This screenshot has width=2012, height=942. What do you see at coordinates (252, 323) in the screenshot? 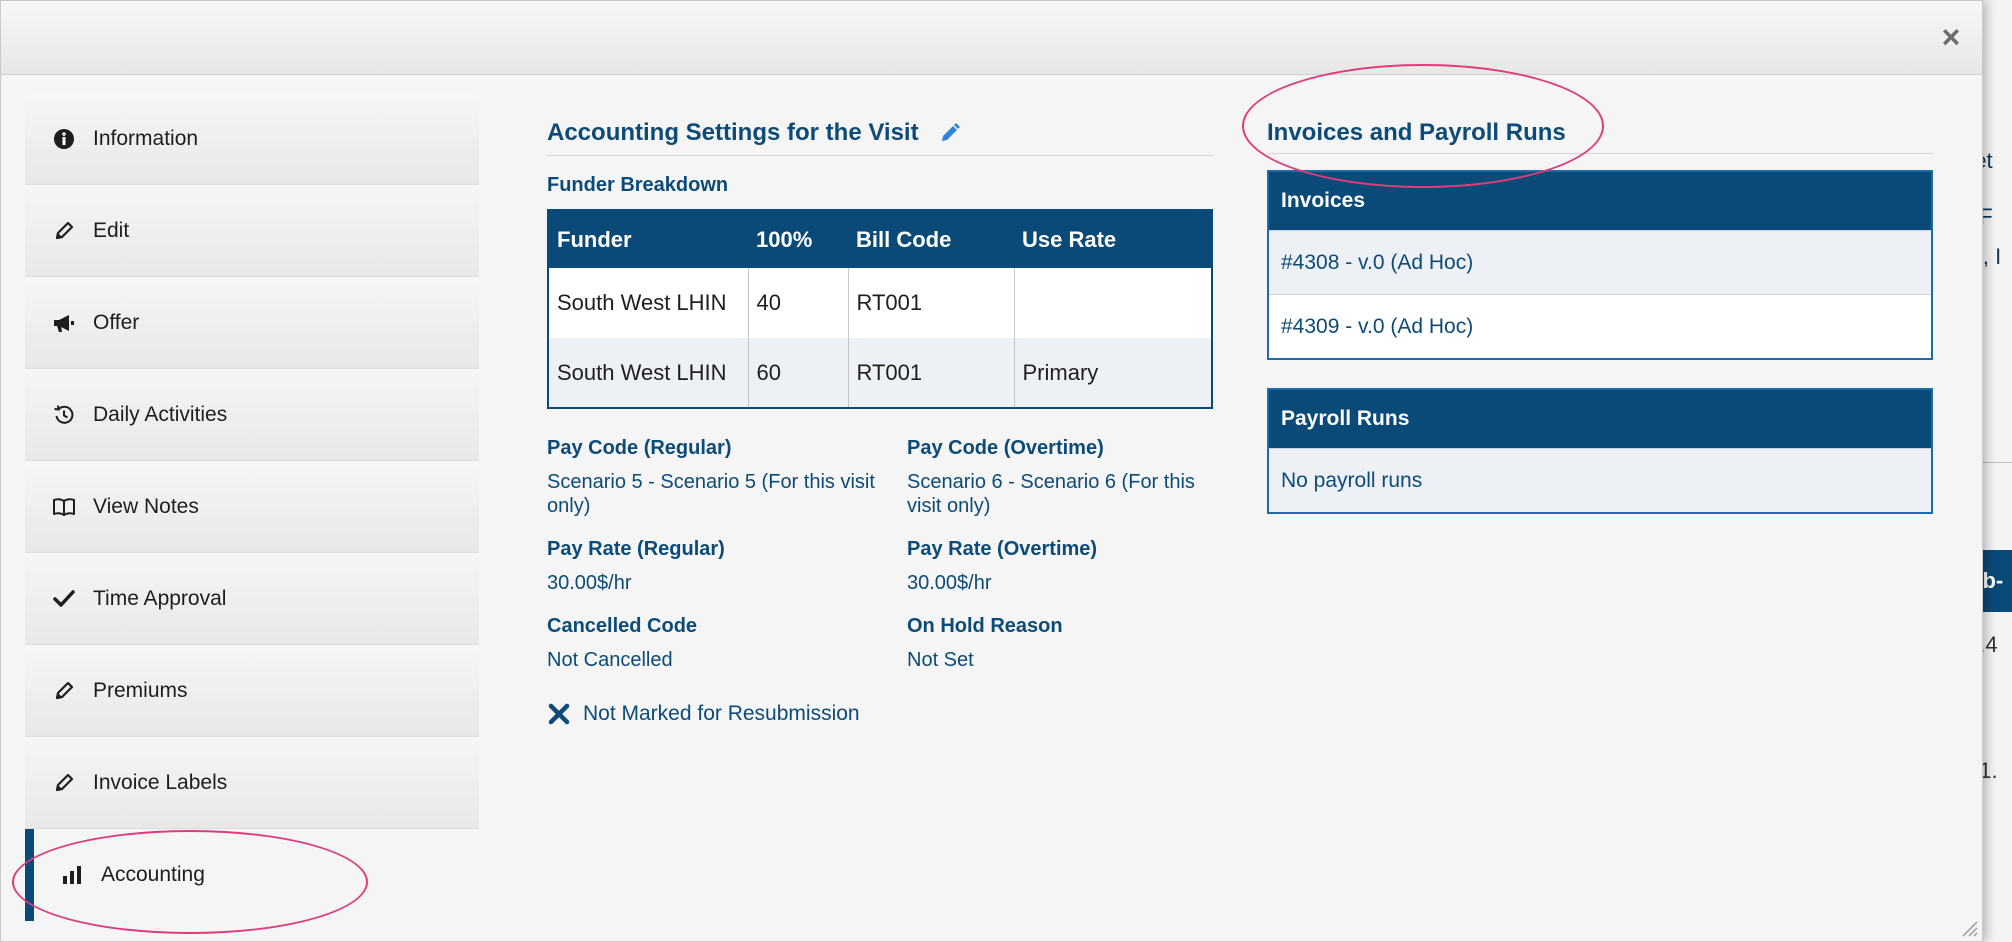
I see `sidebar-item-offer: Offer` at bounding box center [252, 323].